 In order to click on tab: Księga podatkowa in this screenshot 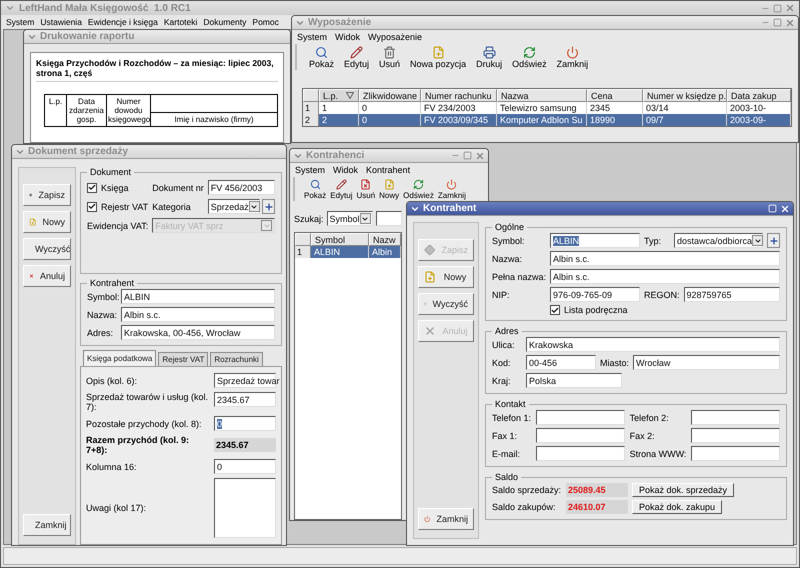, I will do `click(119, 358)`.